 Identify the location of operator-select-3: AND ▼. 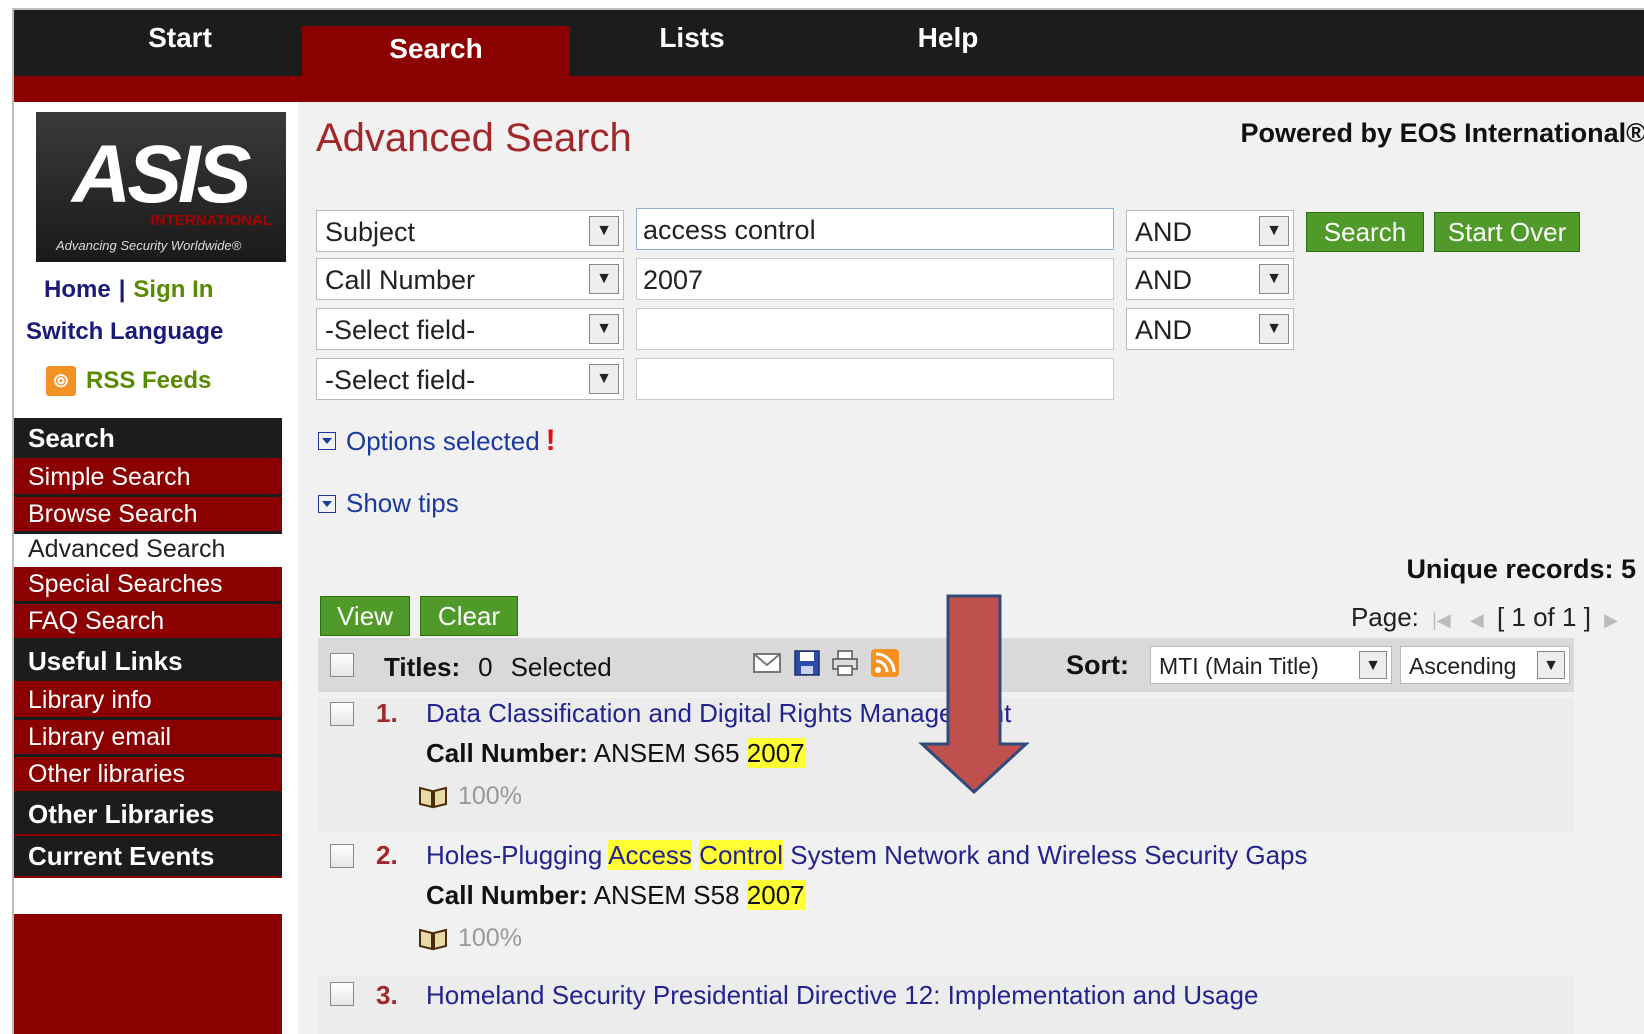
(1210, 329).